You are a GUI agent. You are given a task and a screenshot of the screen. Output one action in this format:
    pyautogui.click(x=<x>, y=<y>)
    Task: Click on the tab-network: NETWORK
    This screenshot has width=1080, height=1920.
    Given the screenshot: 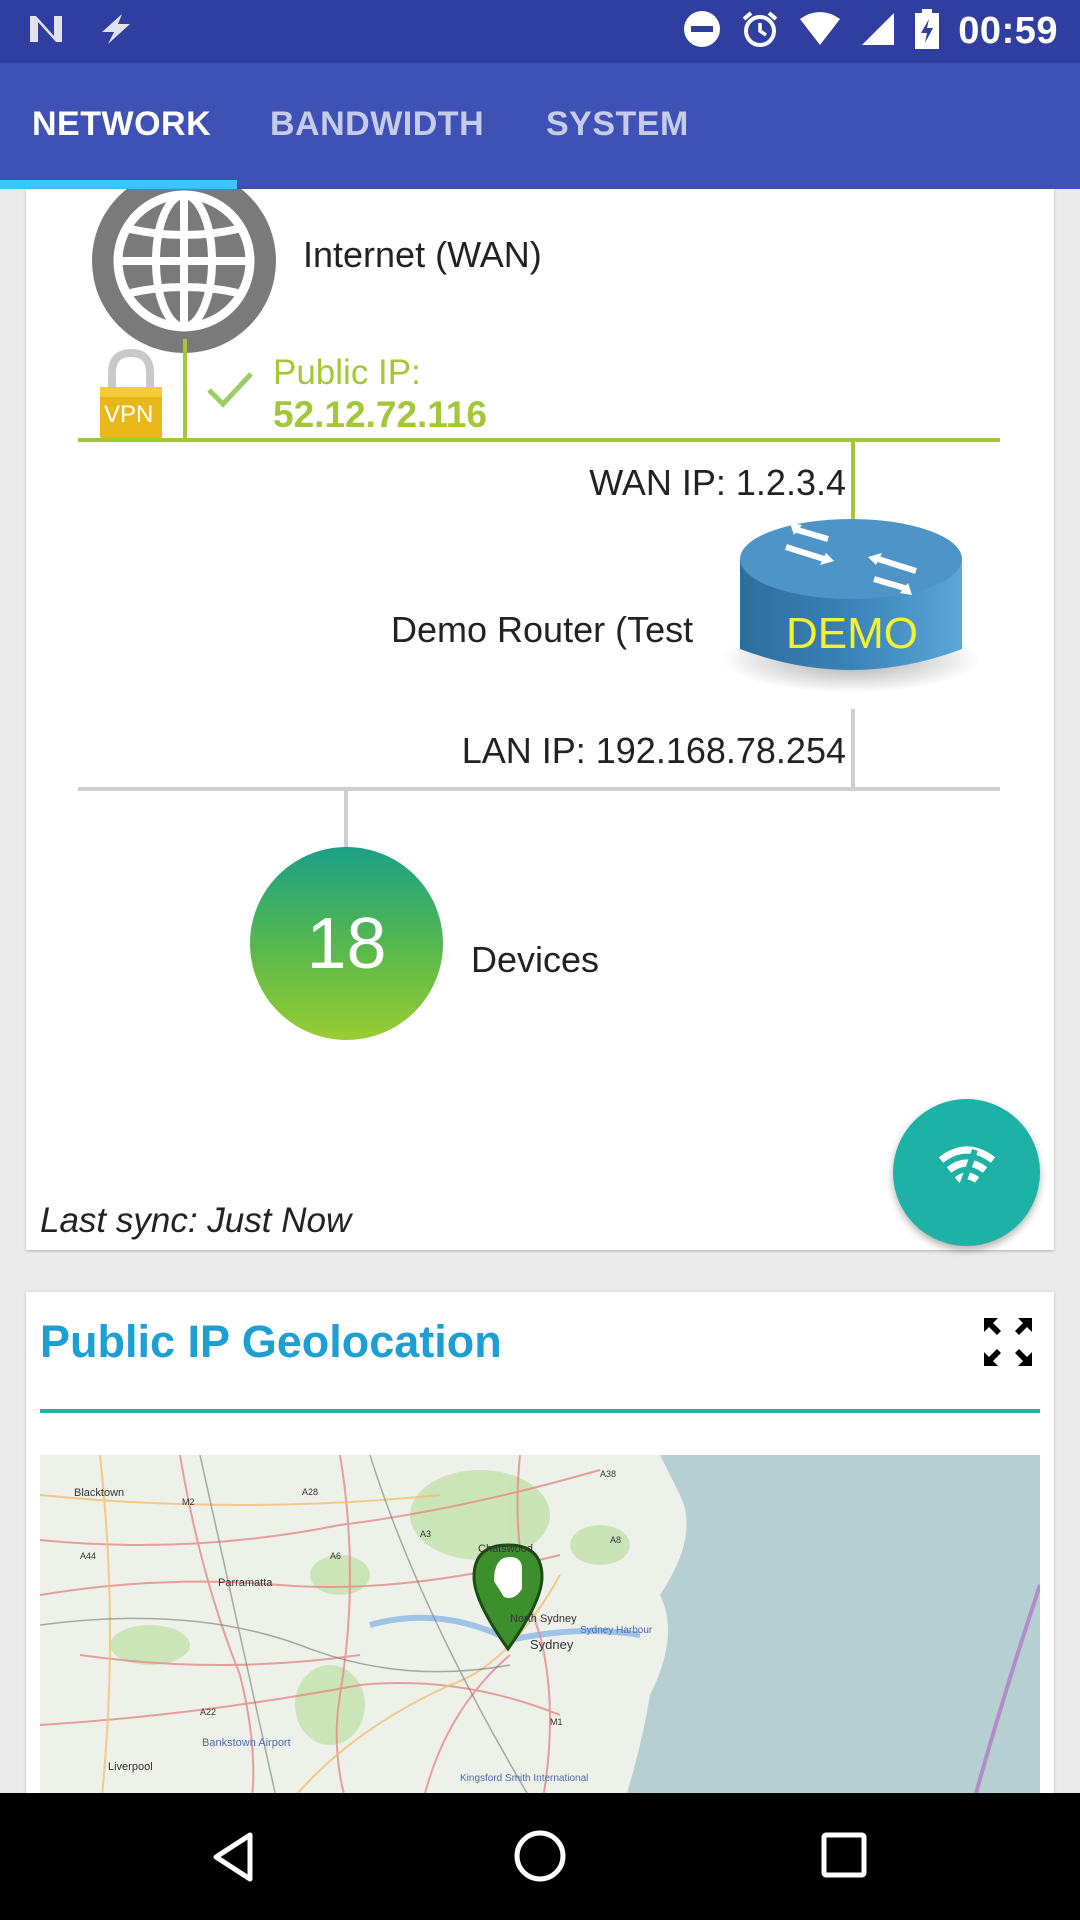 What is the action you would take?
    pyautogui.click(x=121, y=124)
    